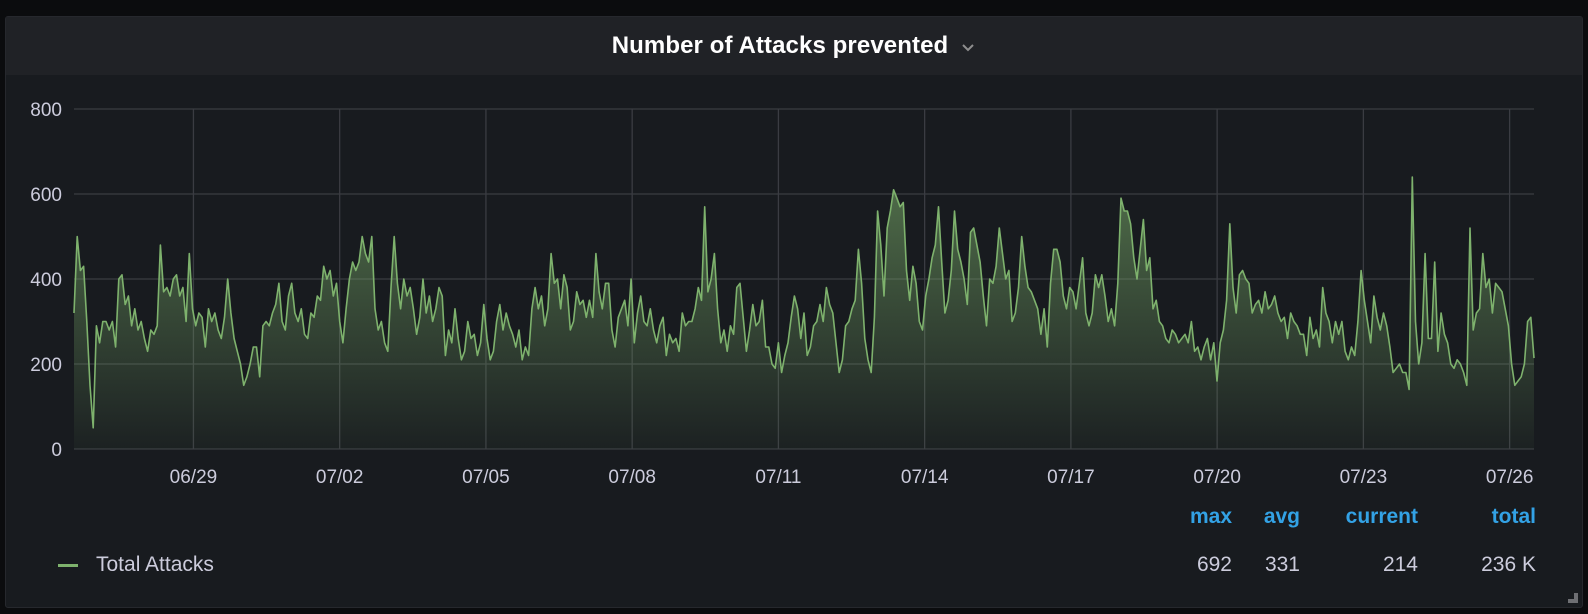 The height and width of the screenshot is (614, 1588). I want to click on legend-value-max: 692, so click(1214, 564).